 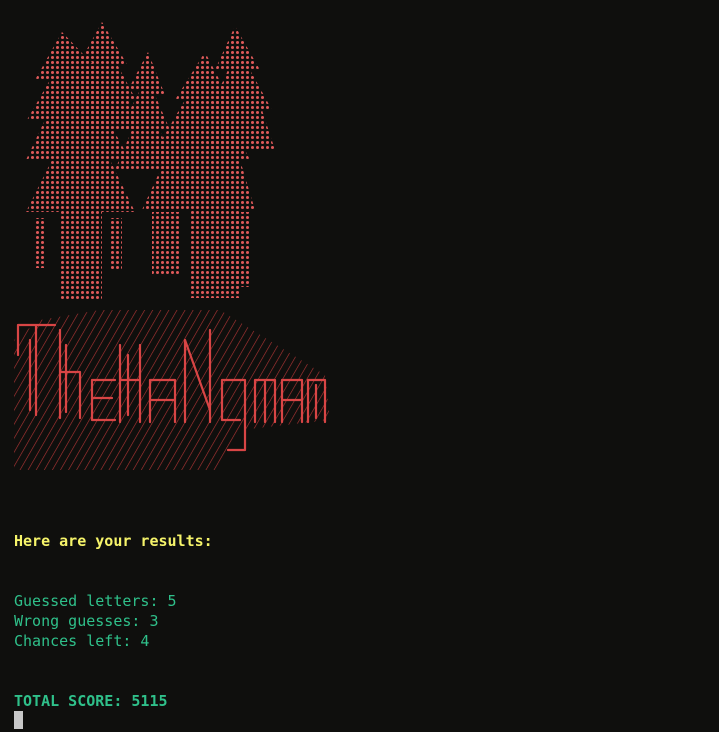 I want to click on terminal-cursor-icon, so click(x=18, y=720).